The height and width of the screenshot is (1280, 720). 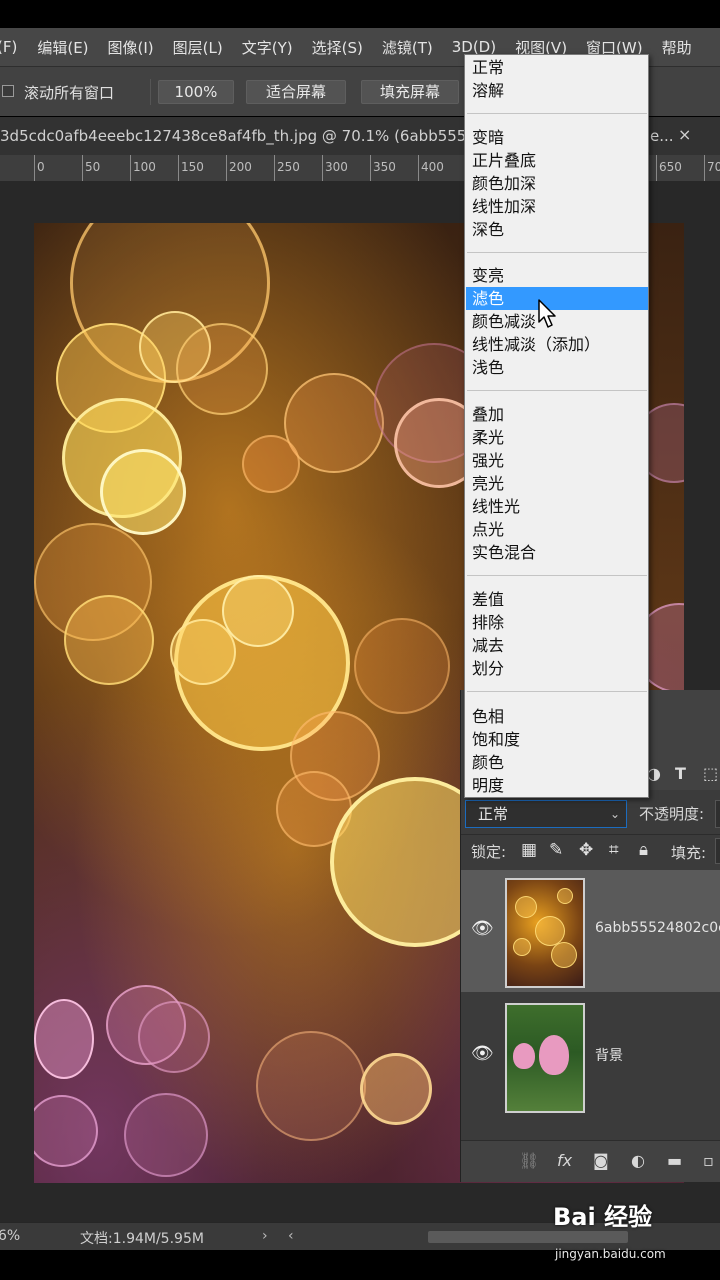 What do you see at coordinates (528, 1237) in the screenshot?
I see `horizontal-scrollbar` at bounding box center [528, 1237].